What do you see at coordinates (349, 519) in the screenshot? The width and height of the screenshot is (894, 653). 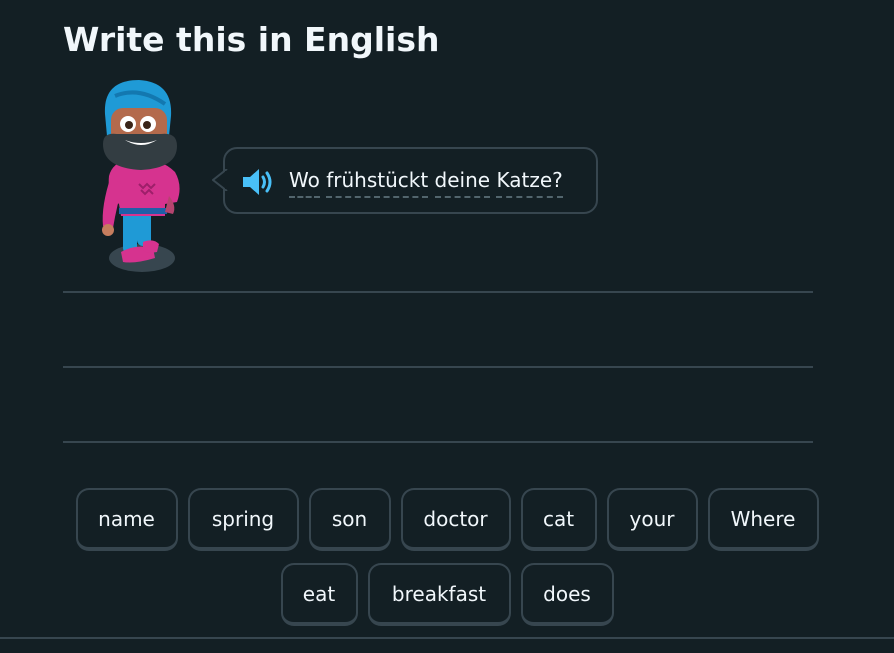 I see `word-chip-son: son` at bounding box center [349, 519].